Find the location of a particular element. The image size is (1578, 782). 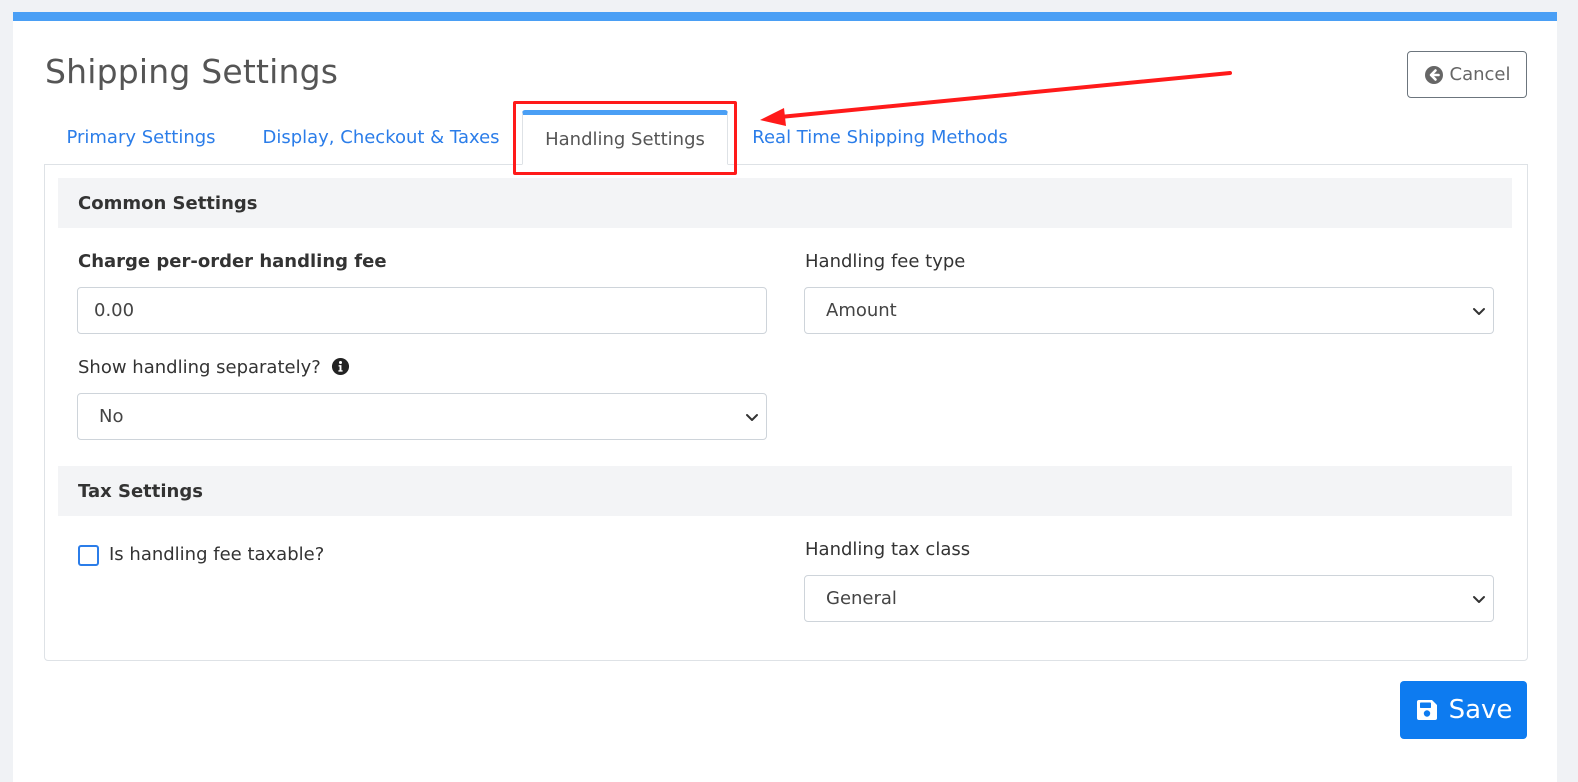

save-button: Save is located at coordinates (1463, 710).